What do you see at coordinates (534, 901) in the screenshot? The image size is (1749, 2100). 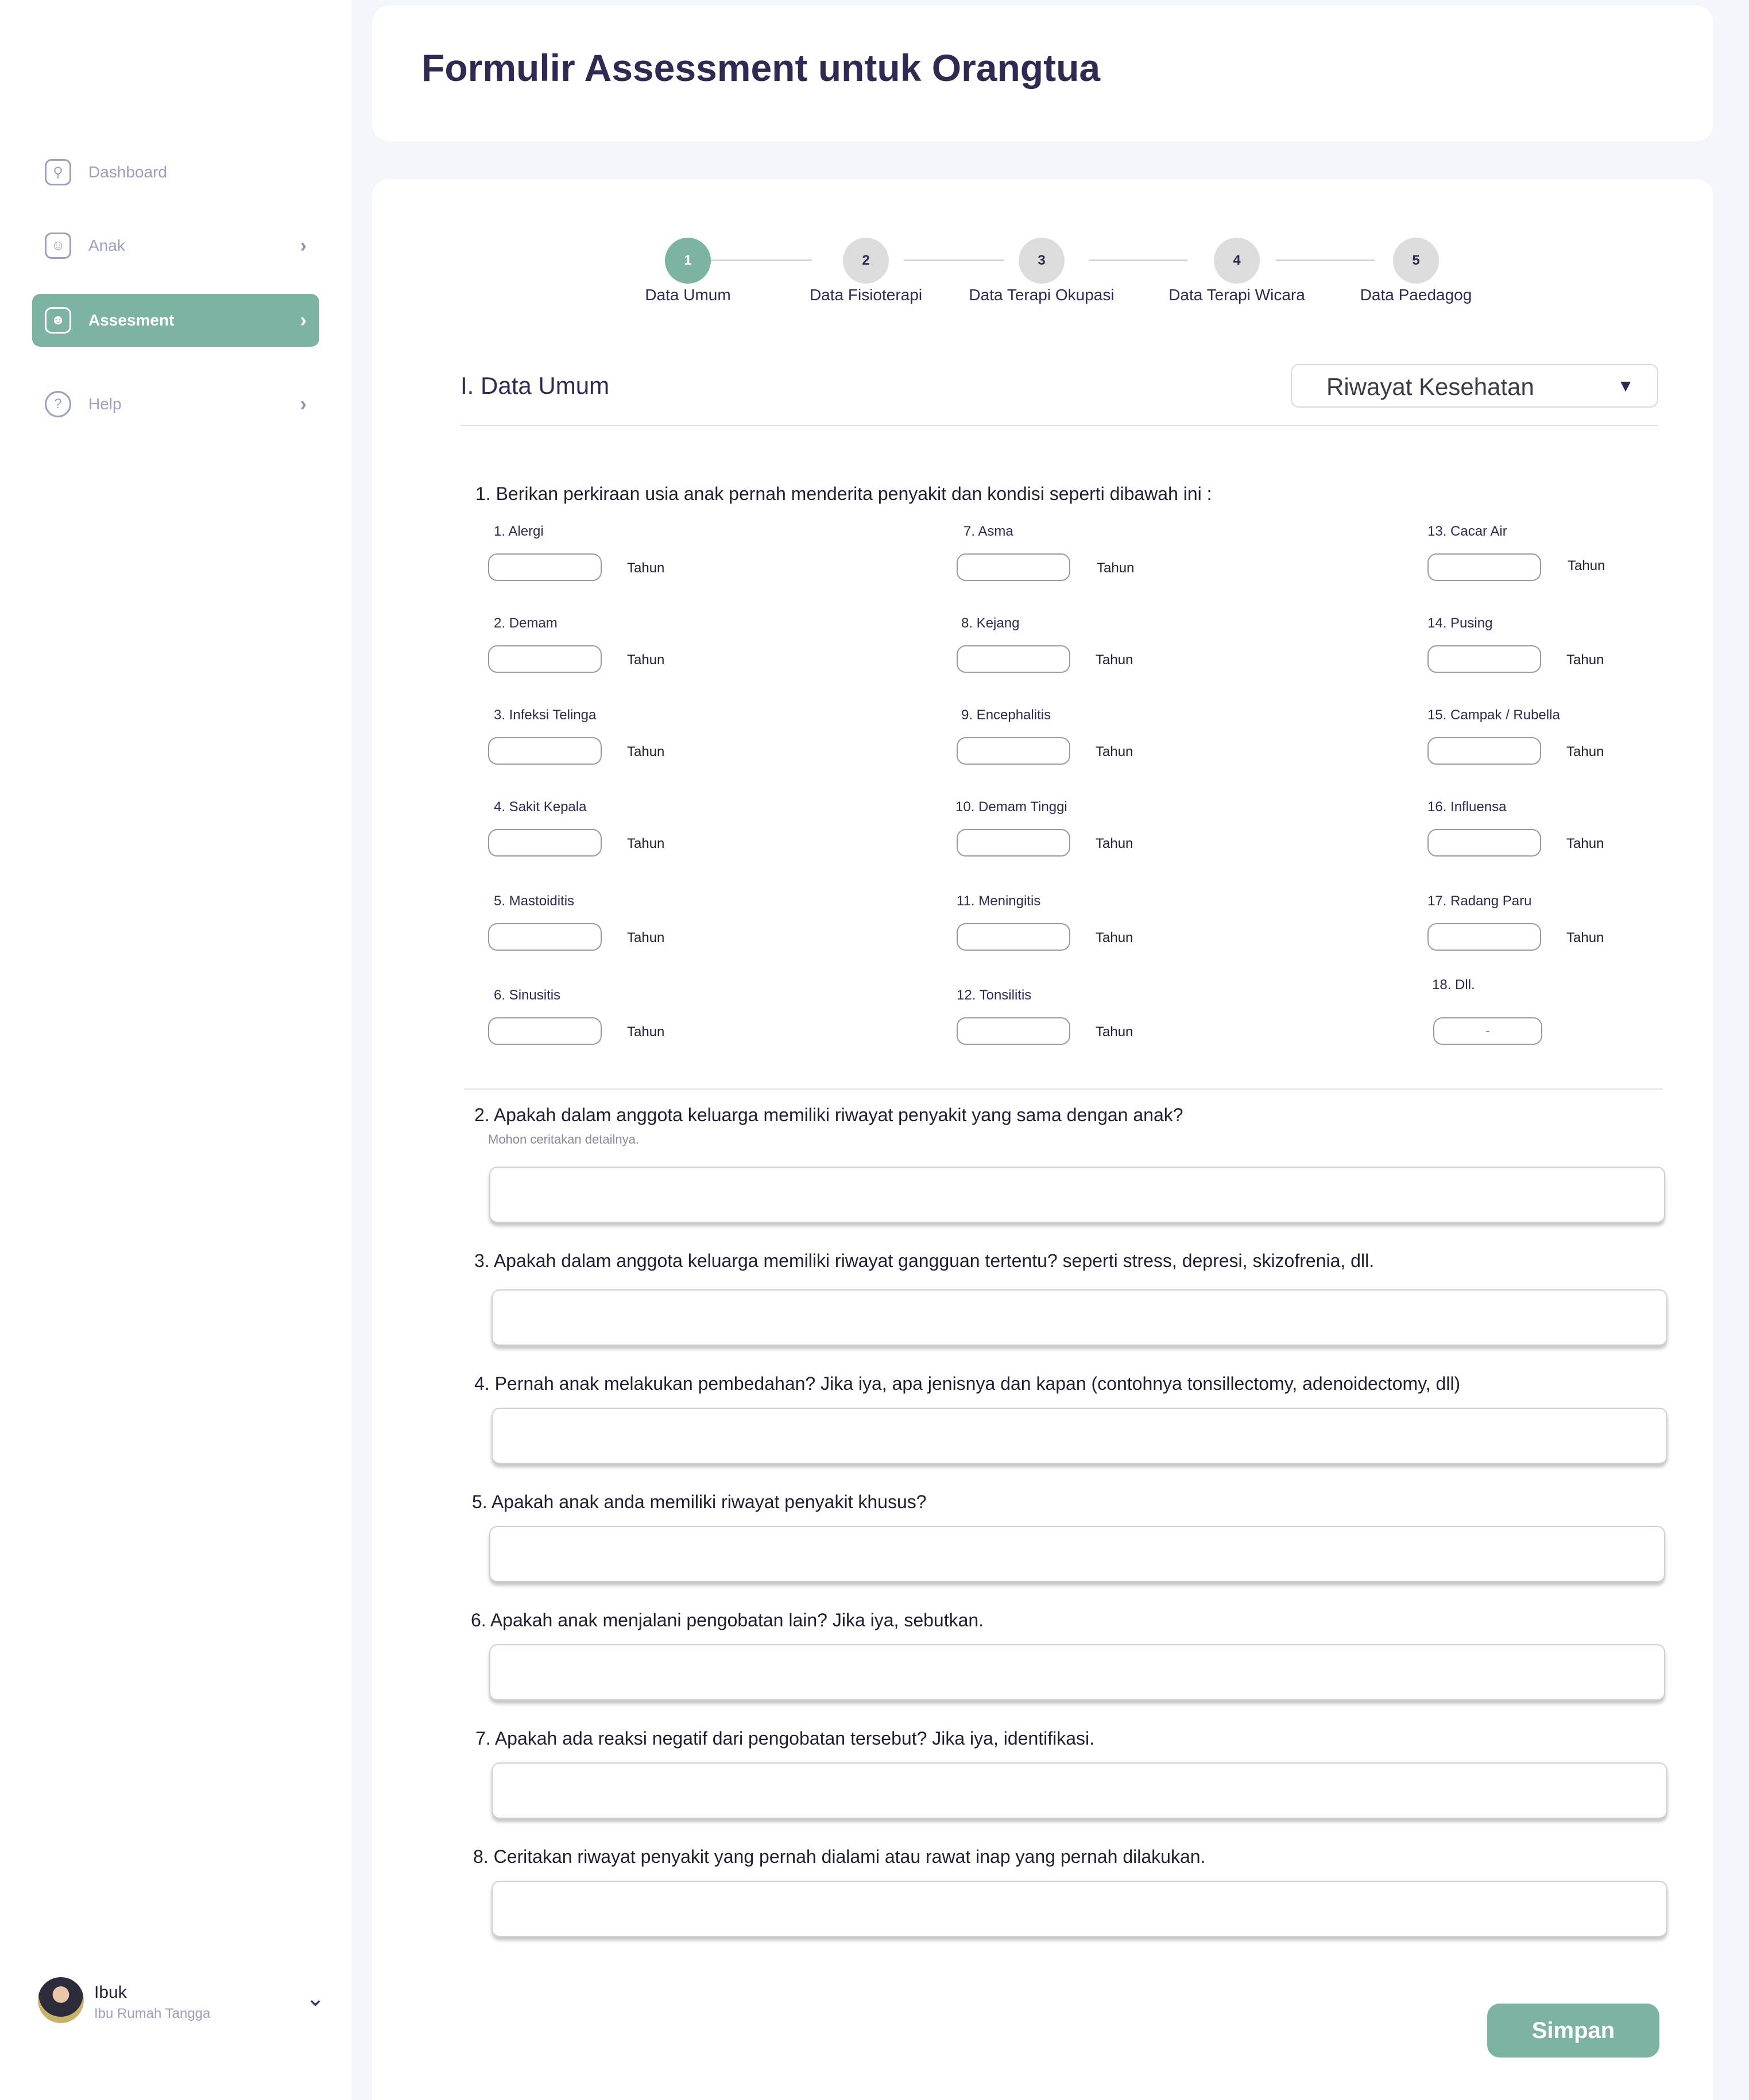 I see `disease-label: 5. Mastoiditis` at bounding box center [534, 901].